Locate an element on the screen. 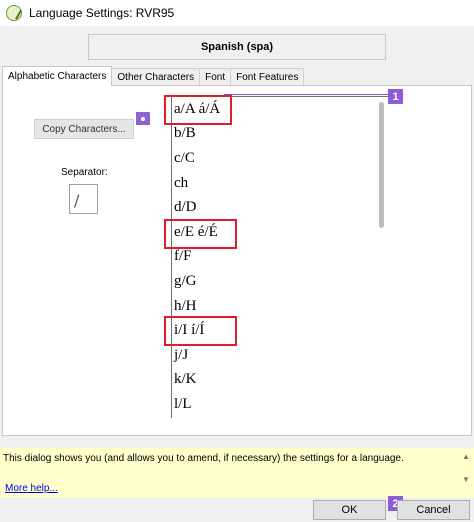  list-item: h/H is located at coordinates (281, 306).